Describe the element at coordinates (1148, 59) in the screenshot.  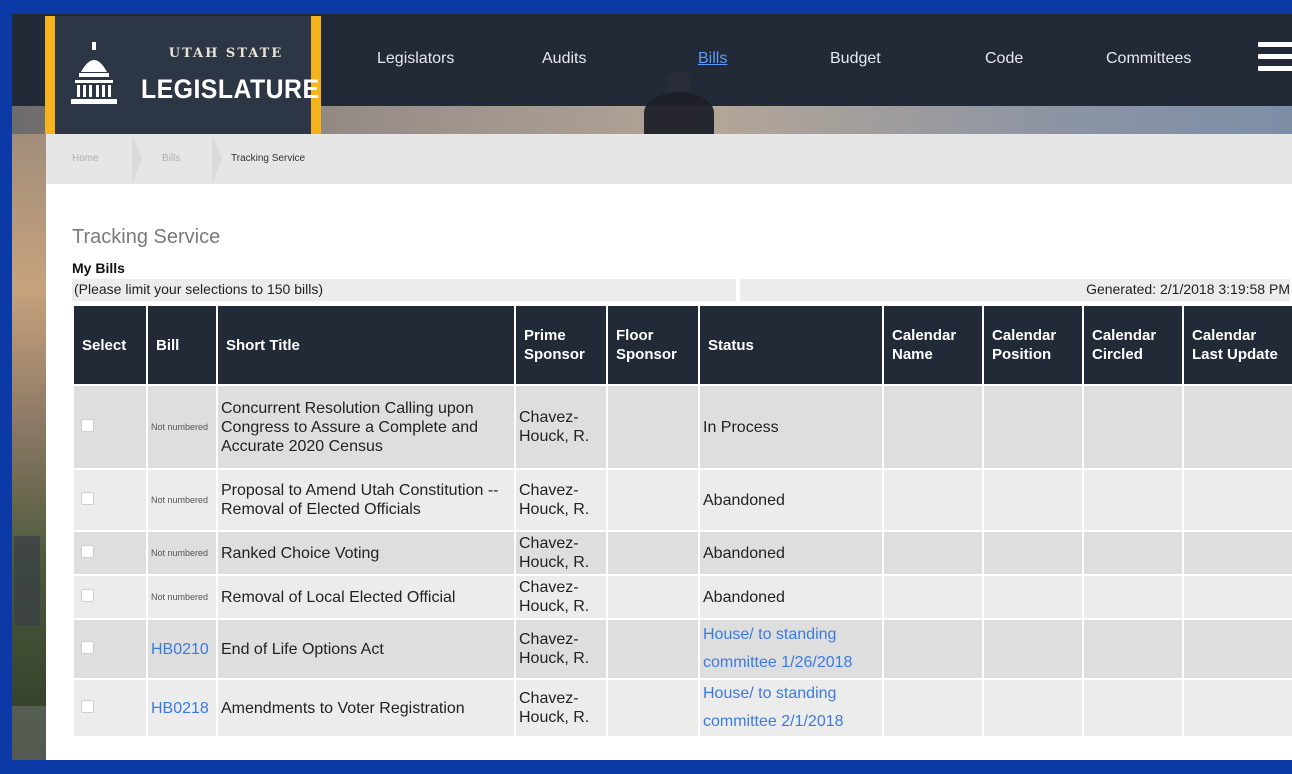
I see `nav-item-committees: Committees` at that location.